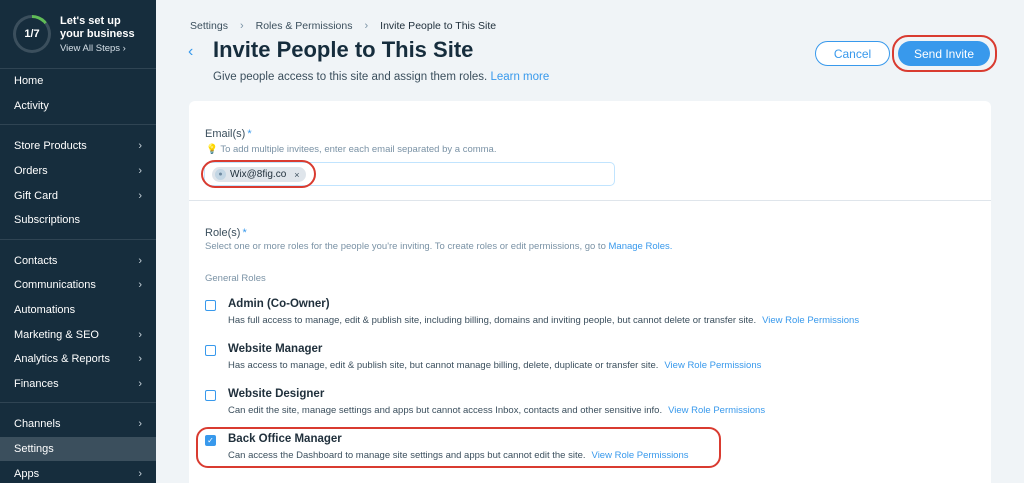 This screenshot has height=483, width=1024. I want to click on cancel-button: Cancel, so click(852, 53).